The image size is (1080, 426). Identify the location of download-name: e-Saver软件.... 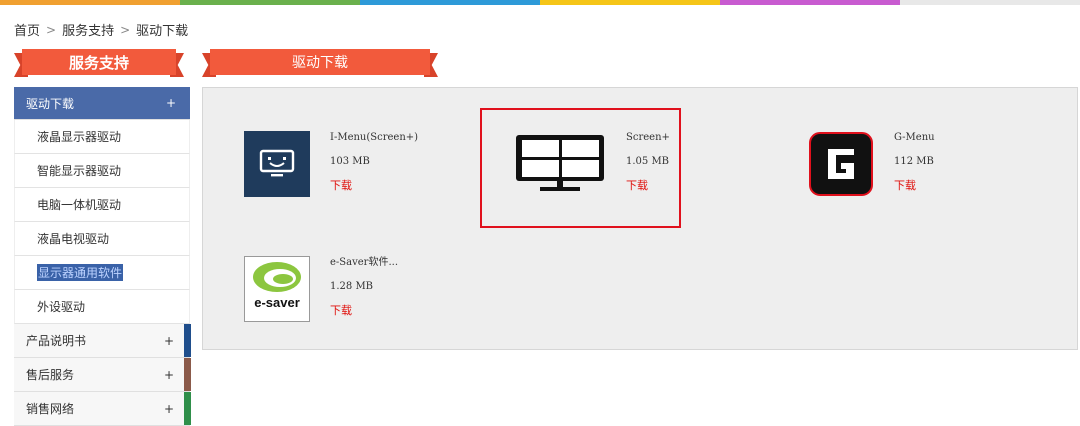
(364, 262).